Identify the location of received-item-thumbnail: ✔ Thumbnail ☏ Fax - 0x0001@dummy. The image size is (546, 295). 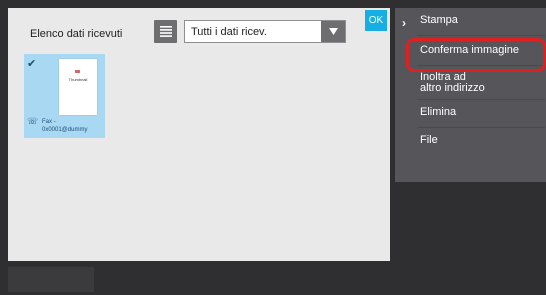
(64, 96).